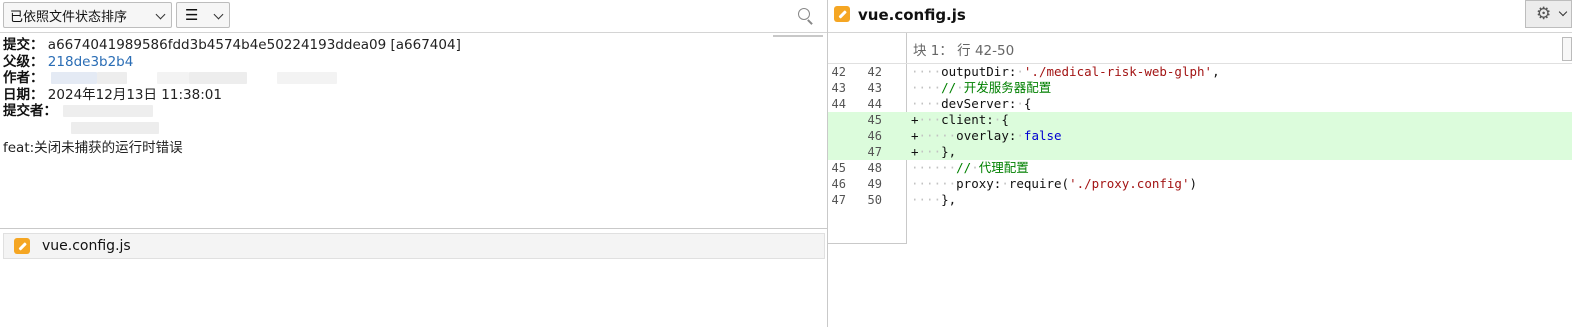 Image resolution: width=1572 pixels, height=328 pixels. I want to click on file-list-item: vue.config.js, so click(414, 246).